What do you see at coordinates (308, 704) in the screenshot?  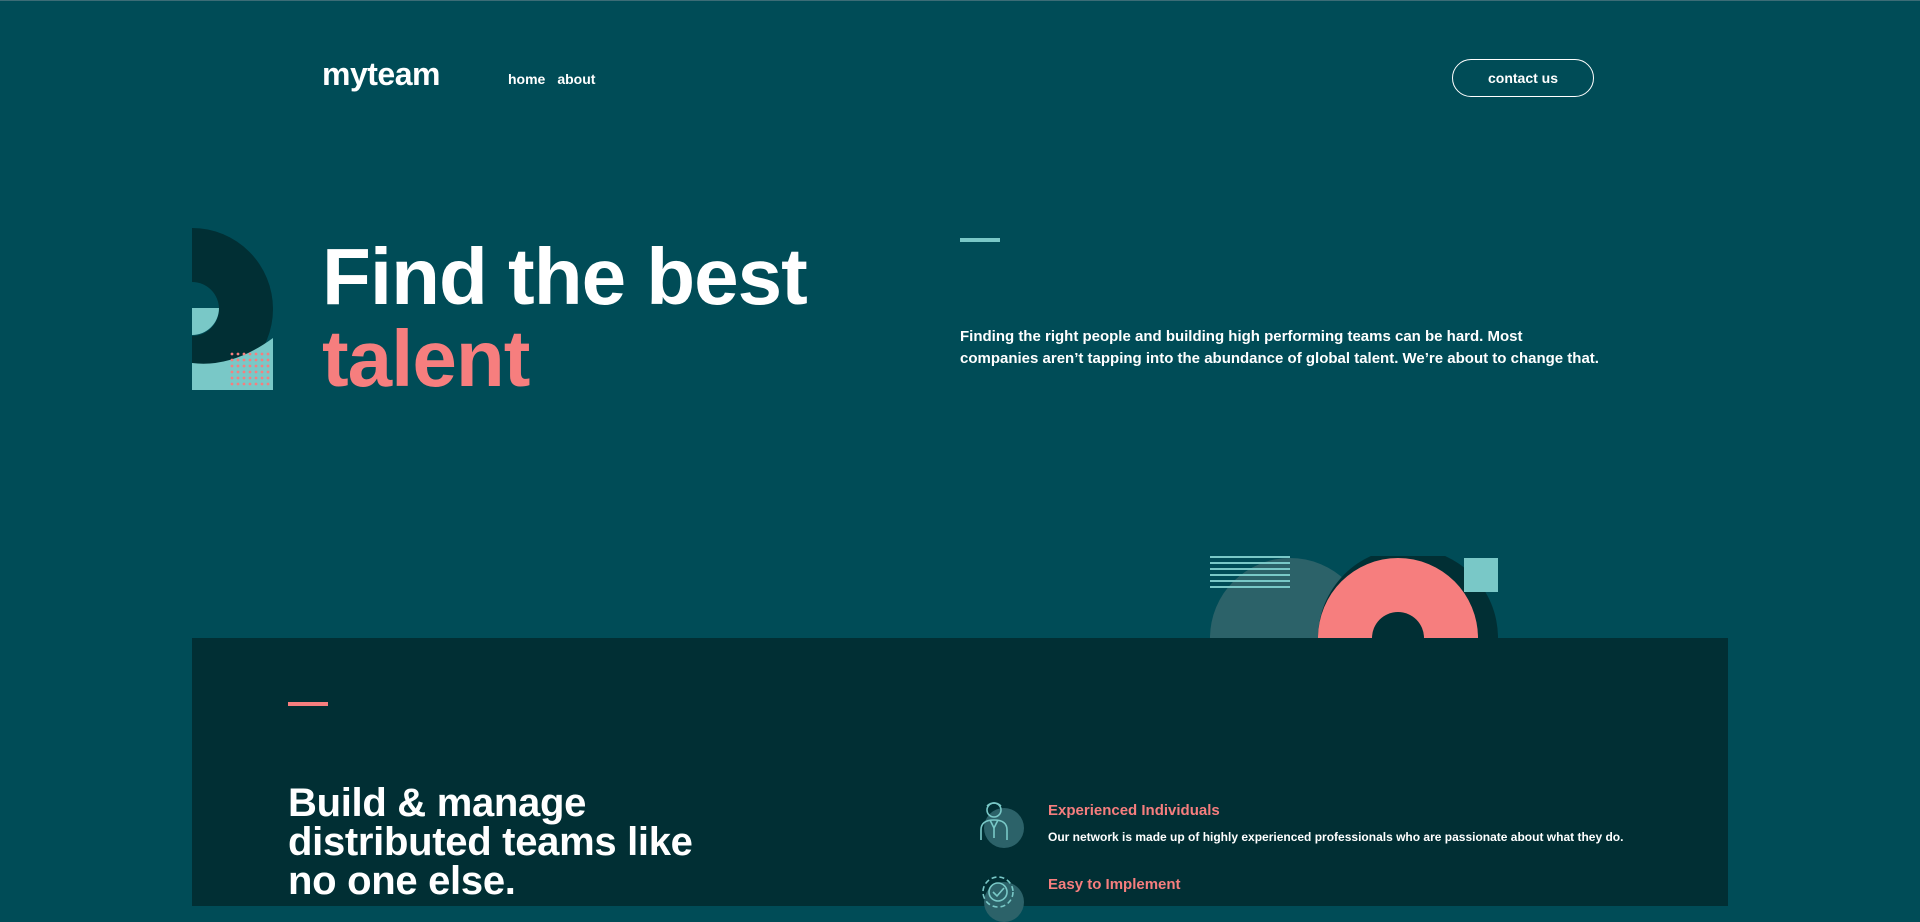 I see `features-accent-line` at bounding box center [308, 704].